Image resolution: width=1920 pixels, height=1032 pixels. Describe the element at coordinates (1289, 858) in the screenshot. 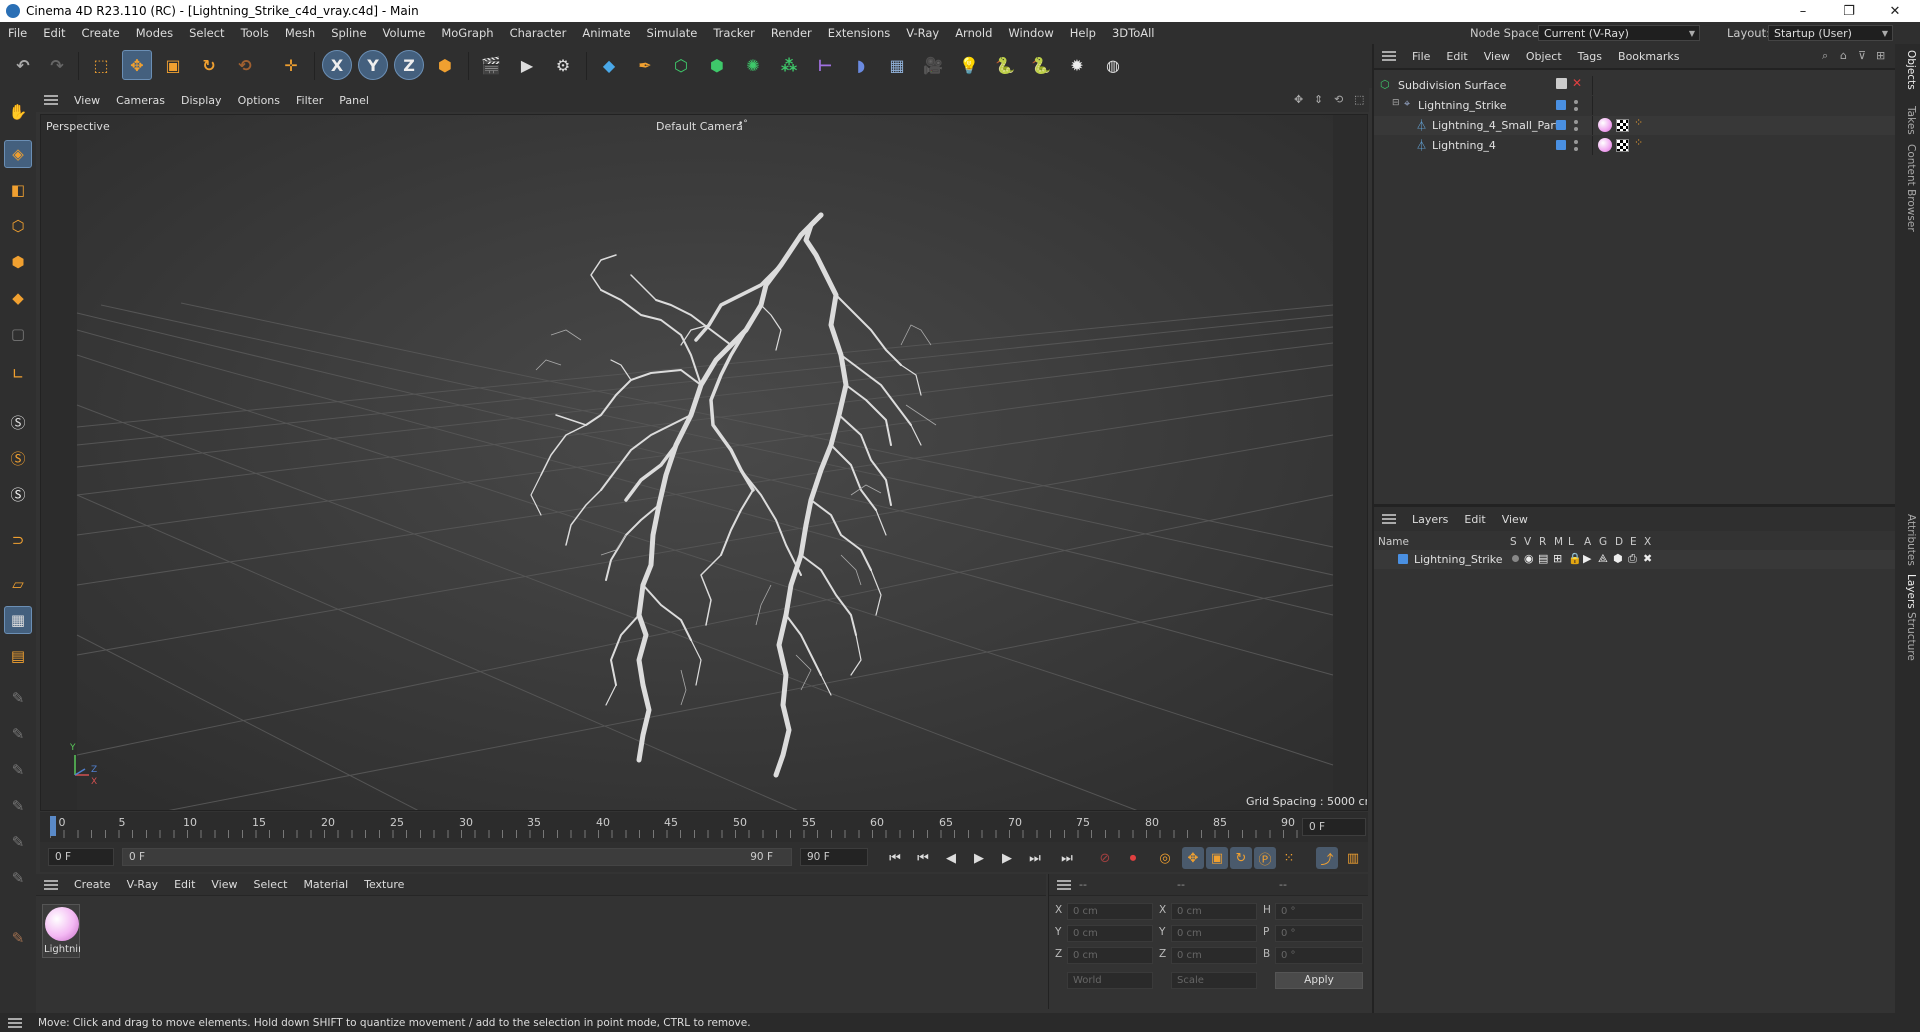

I see `key-pla-icon: ⁙` at that location.